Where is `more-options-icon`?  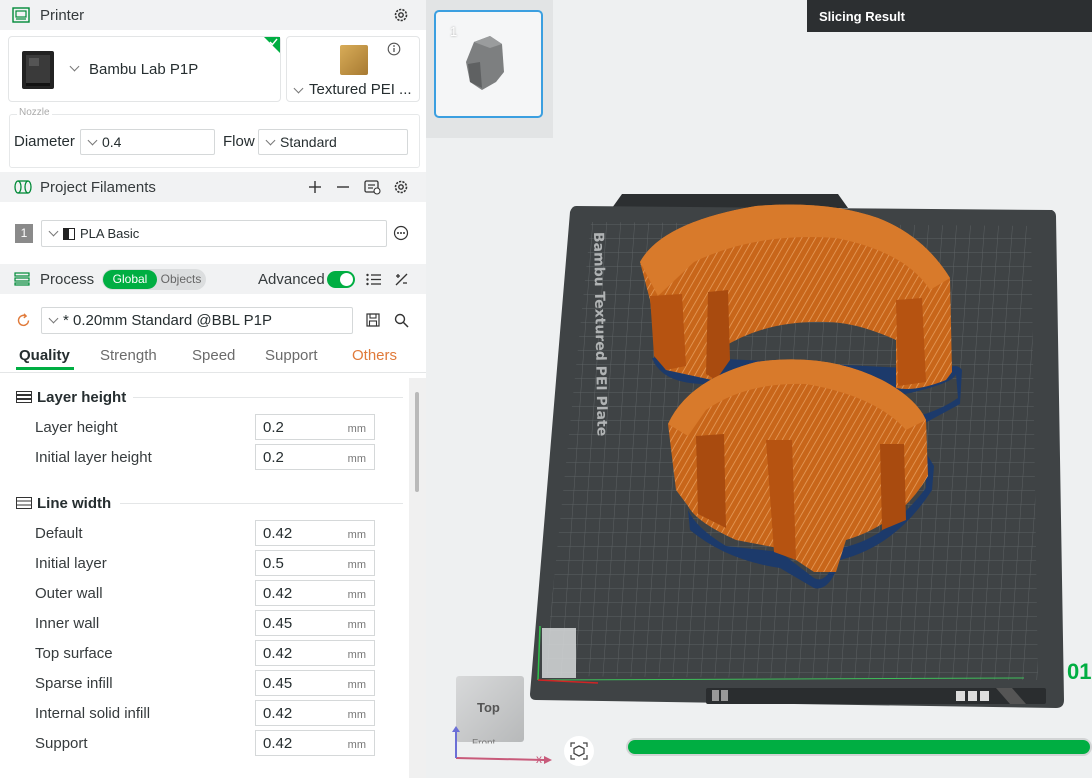 more-options-icon is located at coordinates (401, 233).